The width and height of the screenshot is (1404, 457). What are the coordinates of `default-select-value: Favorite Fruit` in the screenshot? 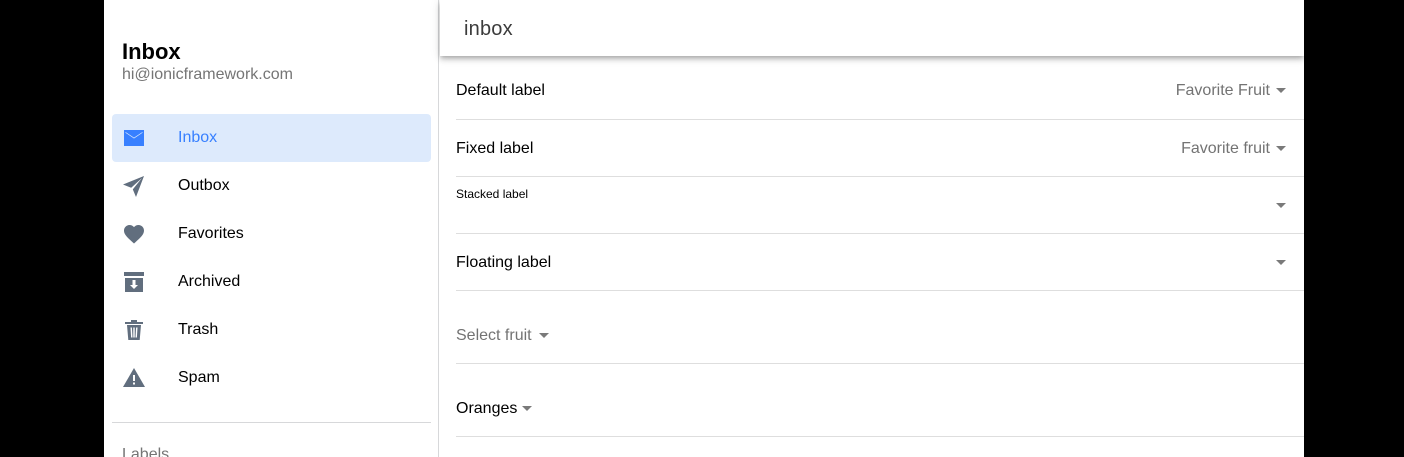 It's located at (1223, 91).